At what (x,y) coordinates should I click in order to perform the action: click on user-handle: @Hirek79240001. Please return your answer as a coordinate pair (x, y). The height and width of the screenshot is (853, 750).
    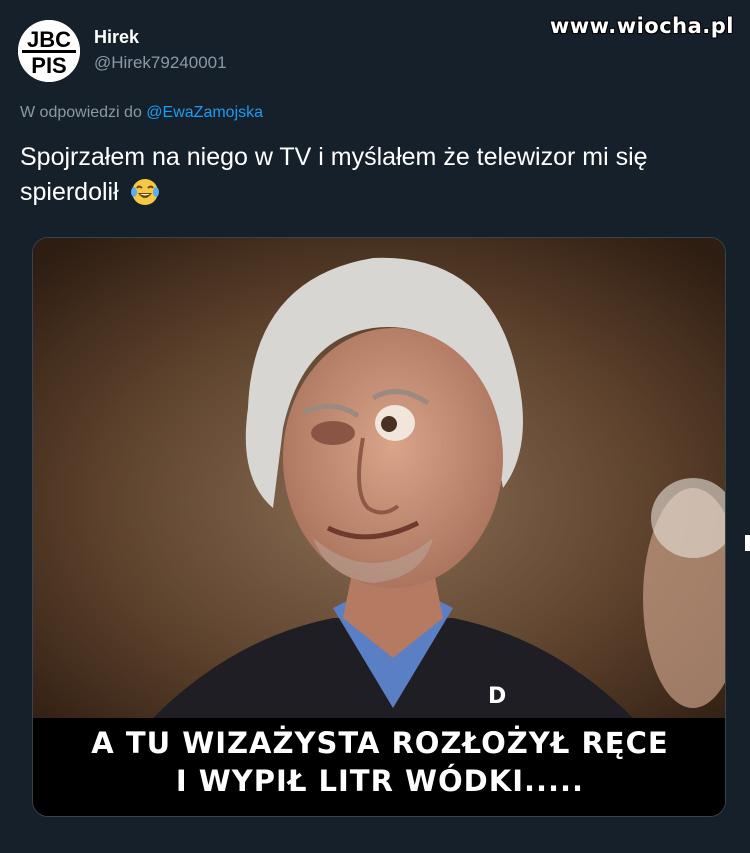
    Looking at the image, I should click on (160, 63).